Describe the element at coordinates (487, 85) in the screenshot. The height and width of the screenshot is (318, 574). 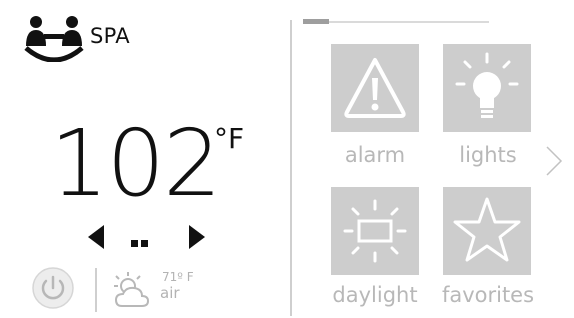
I see `lightbulb-icon` at that location.